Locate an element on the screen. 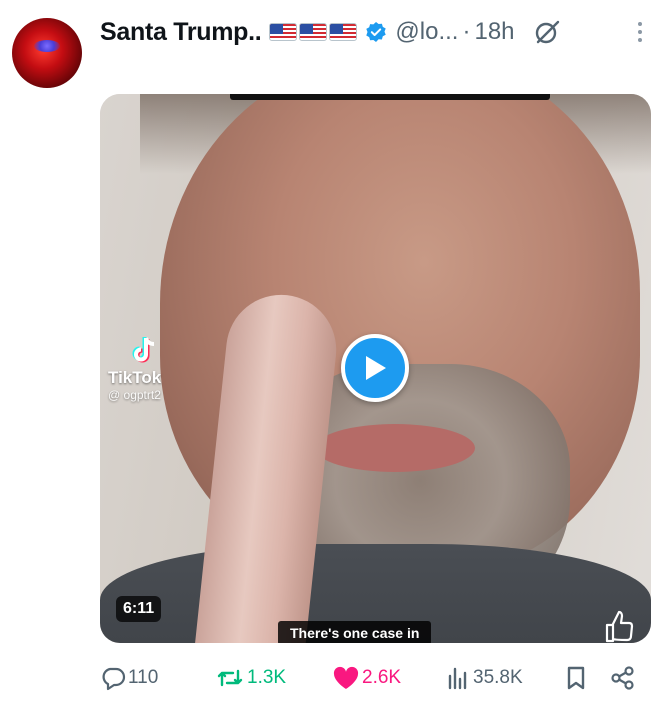 Image resolution: width=669 pixels, height=713 pixels. bookmark-button is located at coordinates (576, 678).